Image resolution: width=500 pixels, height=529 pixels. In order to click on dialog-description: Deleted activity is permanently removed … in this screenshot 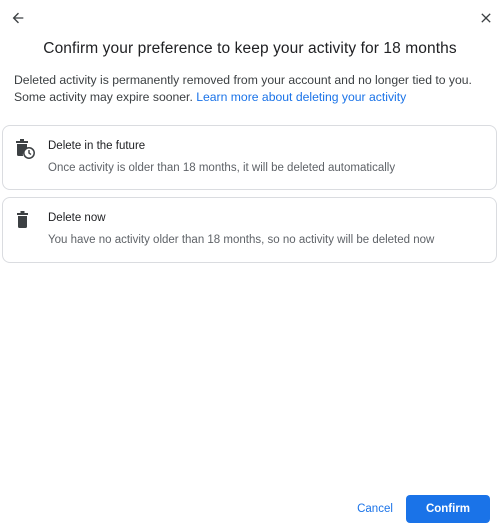, I will do `click(251, 89)`.